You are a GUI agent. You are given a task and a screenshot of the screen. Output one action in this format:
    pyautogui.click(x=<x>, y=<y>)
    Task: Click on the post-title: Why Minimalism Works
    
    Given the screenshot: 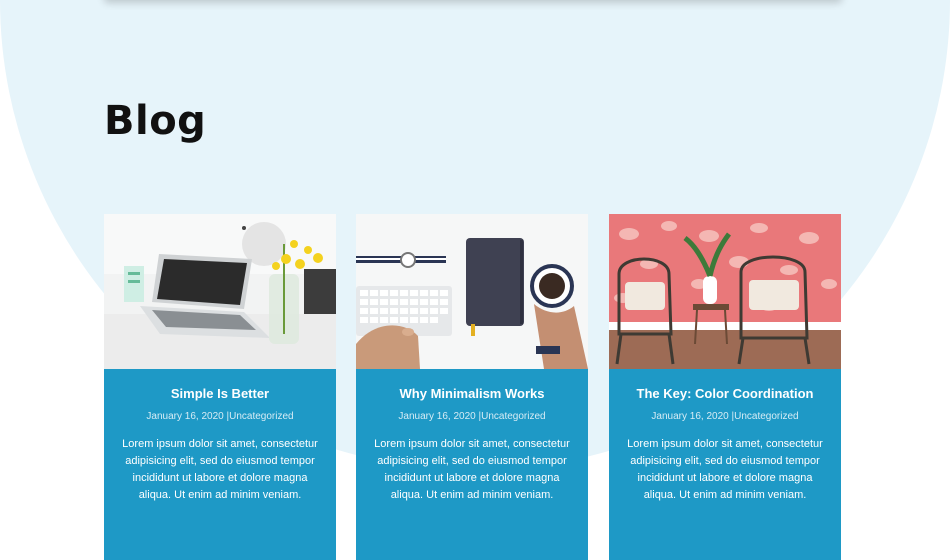 What is the action you would take?
    pyautogui.click(x=472, y=393)
    